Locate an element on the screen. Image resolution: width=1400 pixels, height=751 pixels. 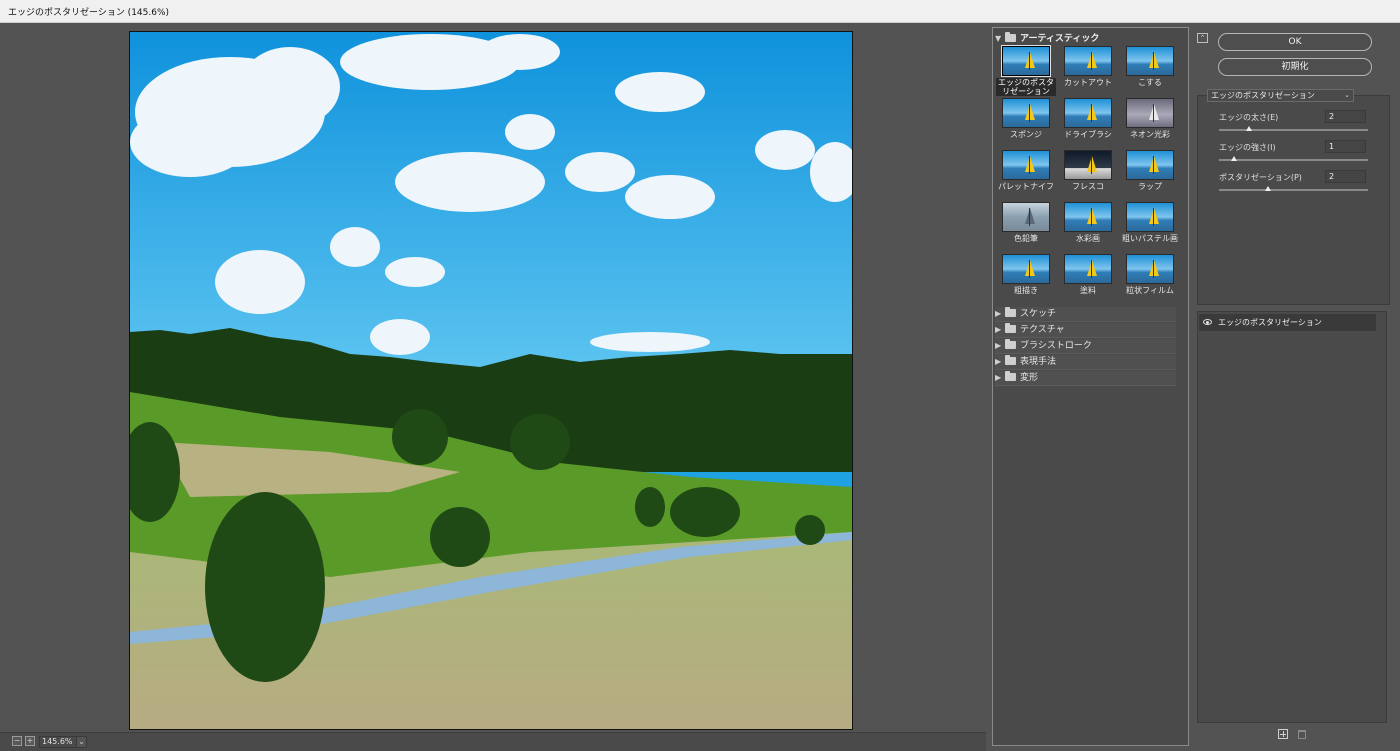
filter-label: 色鉛筆 is located at coordinates (1026, 238).